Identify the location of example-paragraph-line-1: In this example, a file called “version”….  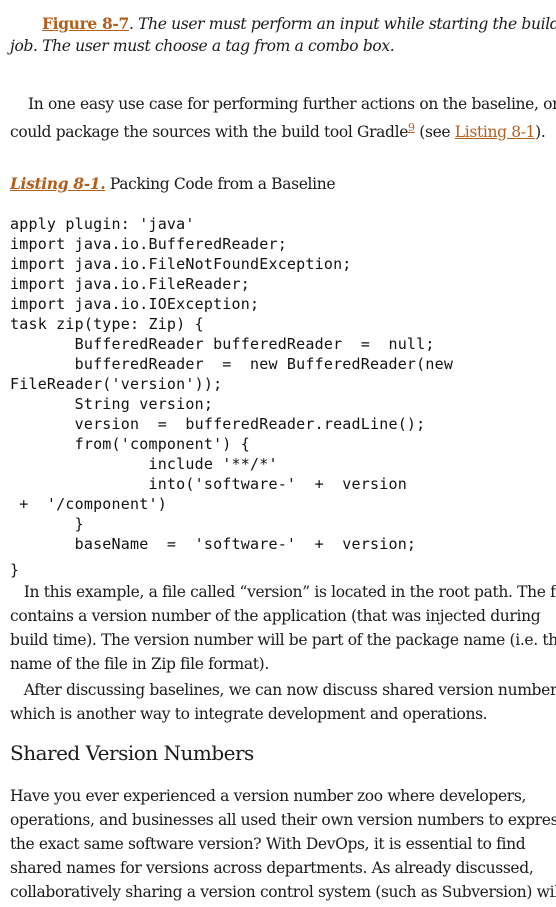
(283, 592).